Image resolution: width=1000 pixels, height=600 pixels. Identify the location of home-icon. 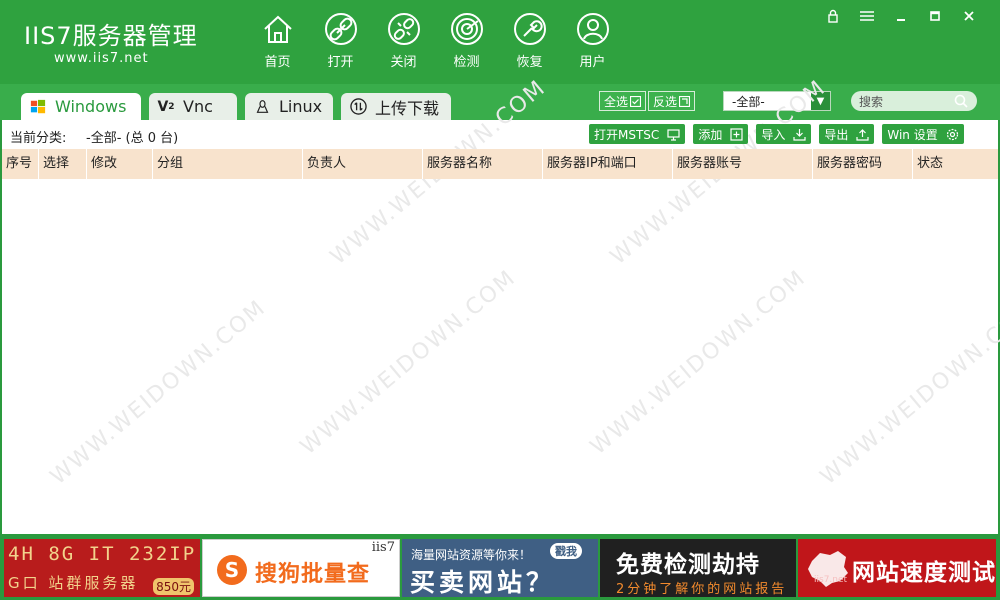
(277, 29).